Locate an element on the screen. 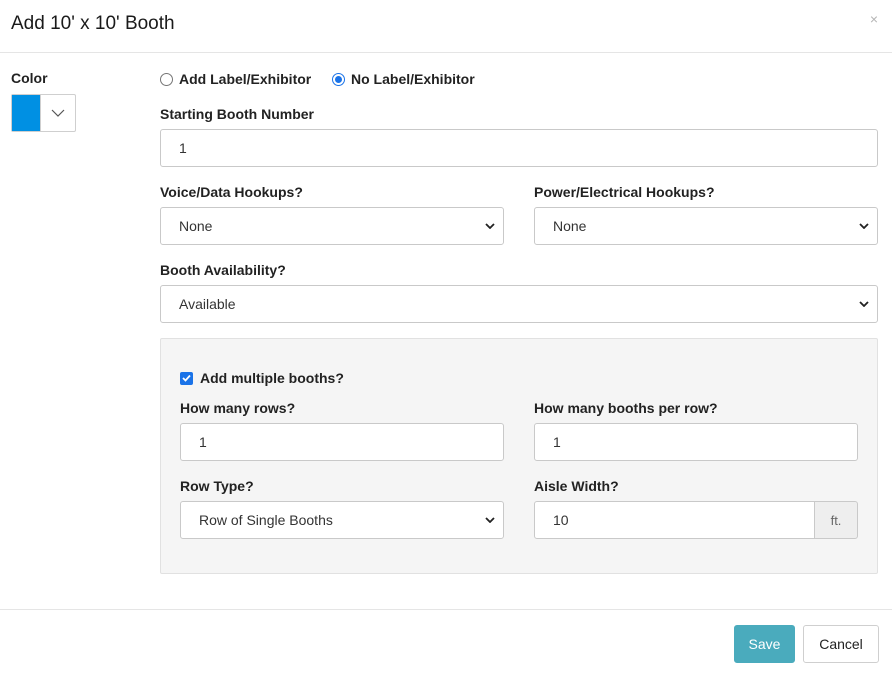 Image resolution: width=892 pixels, height=678 pixels. starting-booth-label: Starting Booth Number is located at coordinates (237, 114).